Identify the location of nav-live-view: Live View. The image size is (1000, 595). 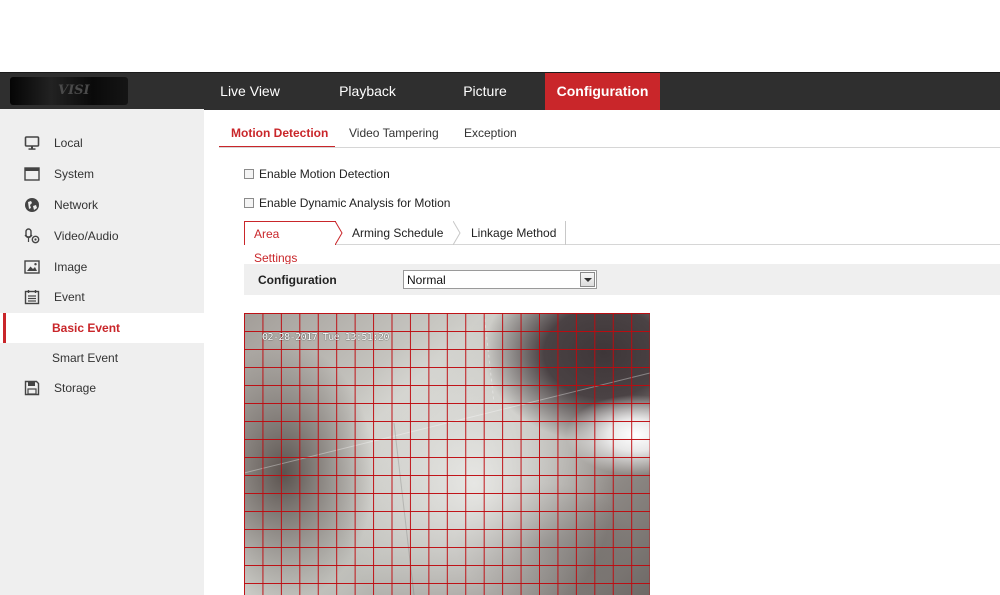
(250, 91).